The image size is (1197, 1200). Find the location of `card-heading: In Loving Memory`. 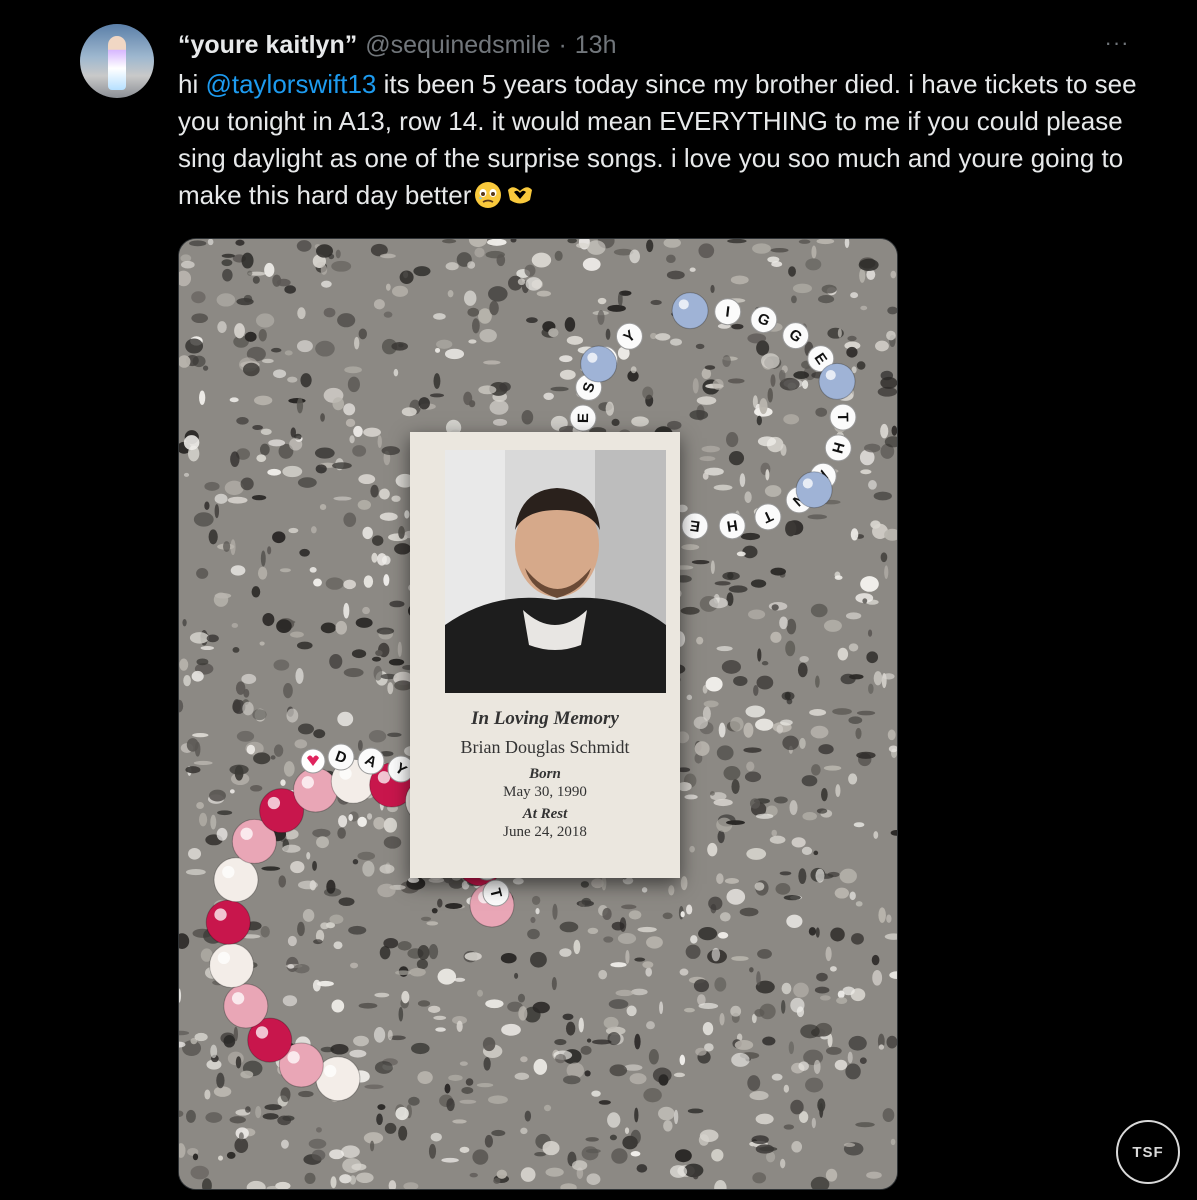

card-heading: In Loving Memory is located at coordinates (545, 718).